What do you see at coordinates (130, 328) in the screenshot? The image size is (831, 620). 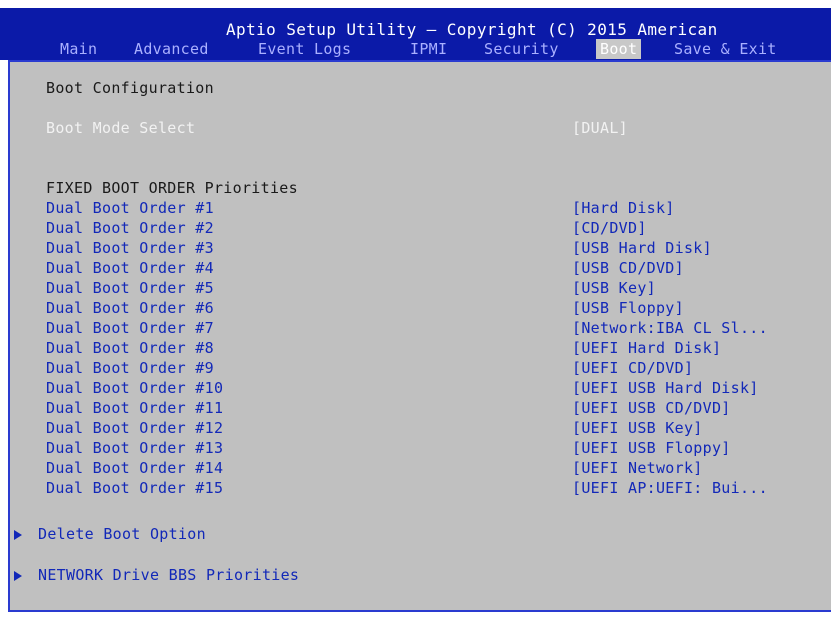 I see `boot-order-label: Dual Boot Order #7` at bounding box center [130, 328].